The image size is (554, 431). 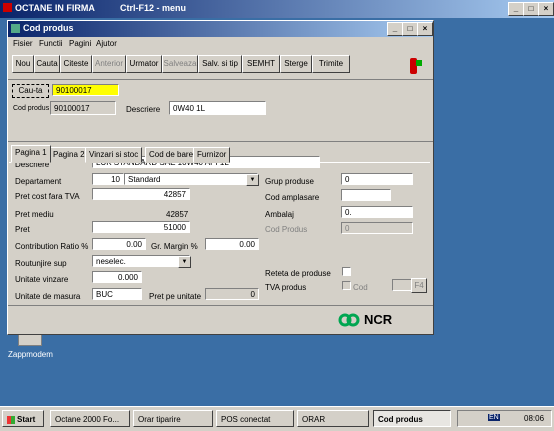 What do you see at coordinates (47, 196) in the screenshot?
I see `pret-cost-label: Pret cost fara TVA` at bounding box center [47, 196].